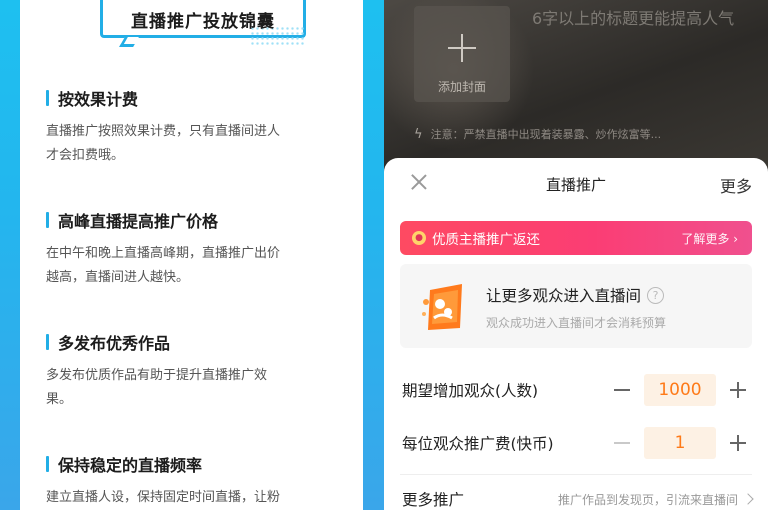  What do you see at coordinates (418, 134) in the screenshot?
I see `lightning-icon: ϟ` at bounding box center [418, 134].